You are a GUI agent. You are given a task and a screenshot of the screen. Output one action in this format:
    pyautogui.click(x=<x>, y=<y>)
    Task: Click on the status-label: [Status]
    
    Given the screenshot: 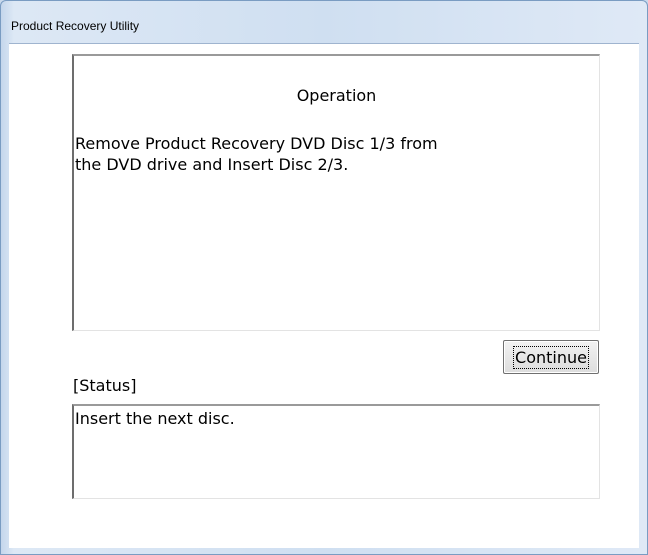 What is the action you would take?
    pyautogui.click(x=105, y=385)
    